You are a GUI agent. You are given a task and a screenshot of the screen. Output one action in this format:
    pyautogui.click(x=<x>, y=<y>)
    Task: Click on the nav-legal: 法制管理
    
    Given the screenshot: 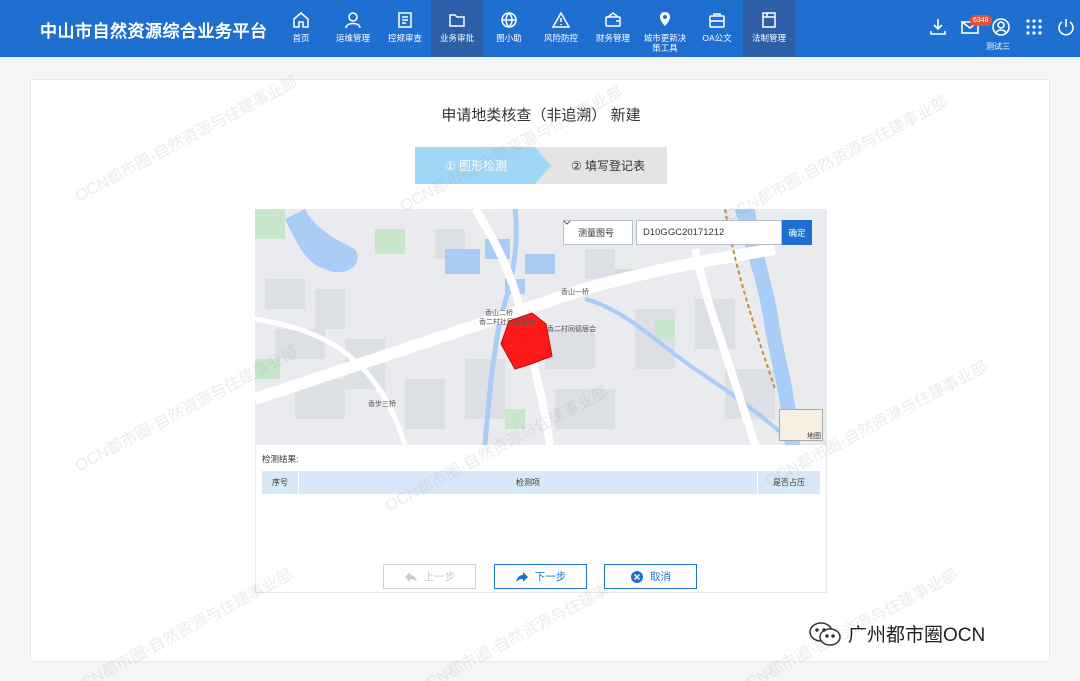 What is the action you would take?
    pyautogui.click(x=769, y=28)
    